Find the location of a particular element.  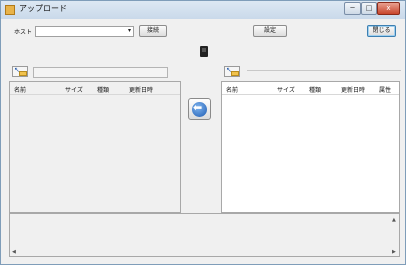

chevron-down-icon: ▾ is located at coordinates (129, 30).